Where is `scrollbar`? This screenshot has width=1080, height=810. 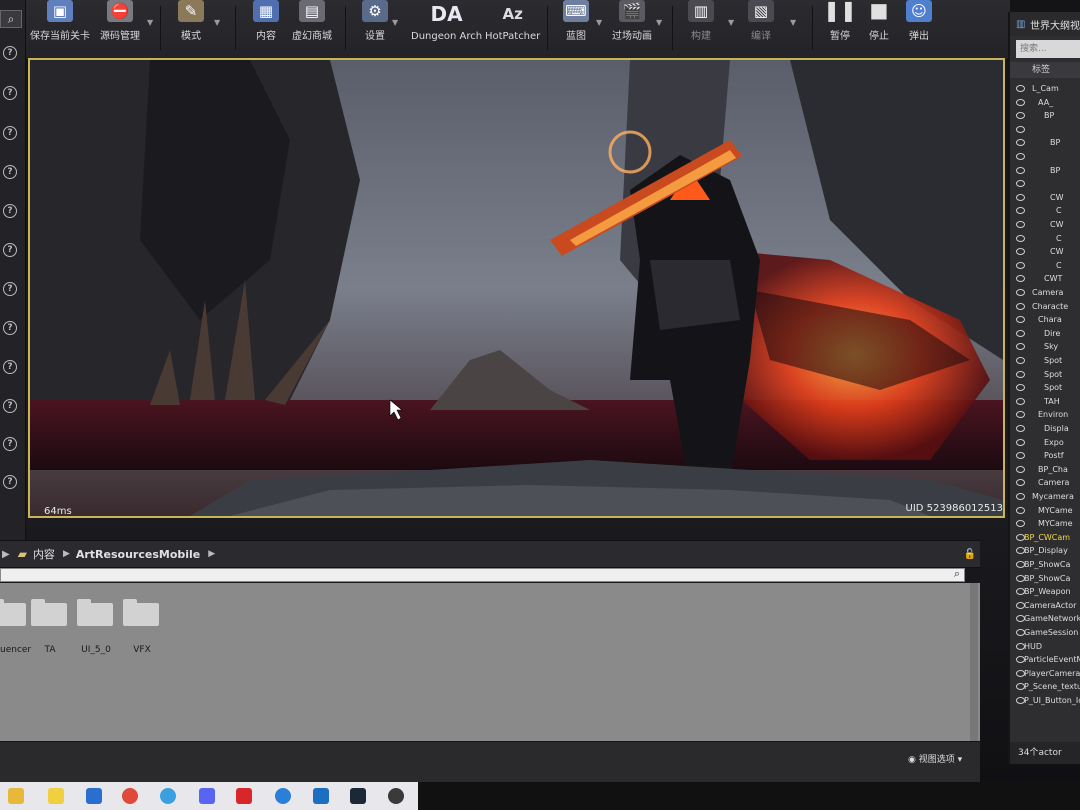
scrollbar is located at coordinates (974, 662).